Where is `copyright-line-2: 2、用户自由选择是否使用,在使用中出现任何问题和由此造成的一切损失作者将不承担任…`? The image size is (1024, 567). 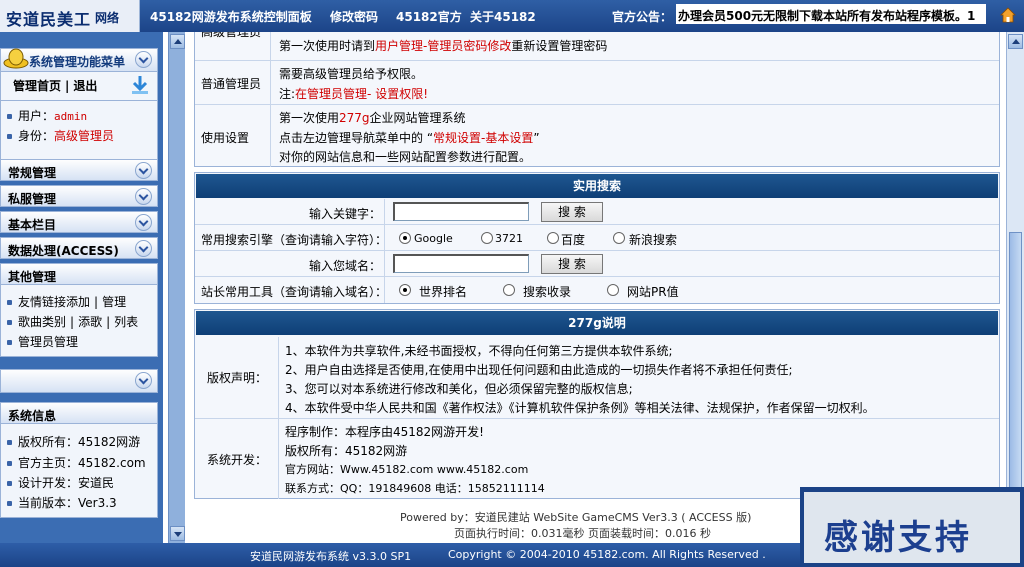
copyright-line-2: 2、用户自由选择是否使用,在使用中出现任何问题和由此造成的一切损失作者将不承担任… is located at coordinates (539, 370).